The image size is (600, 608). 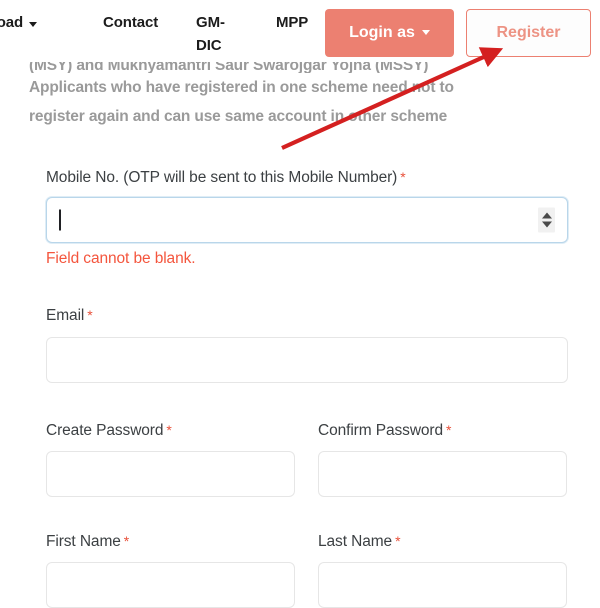 I want to click on mobile-field-error: Field cannot be blank., so click(x=121, y=258).